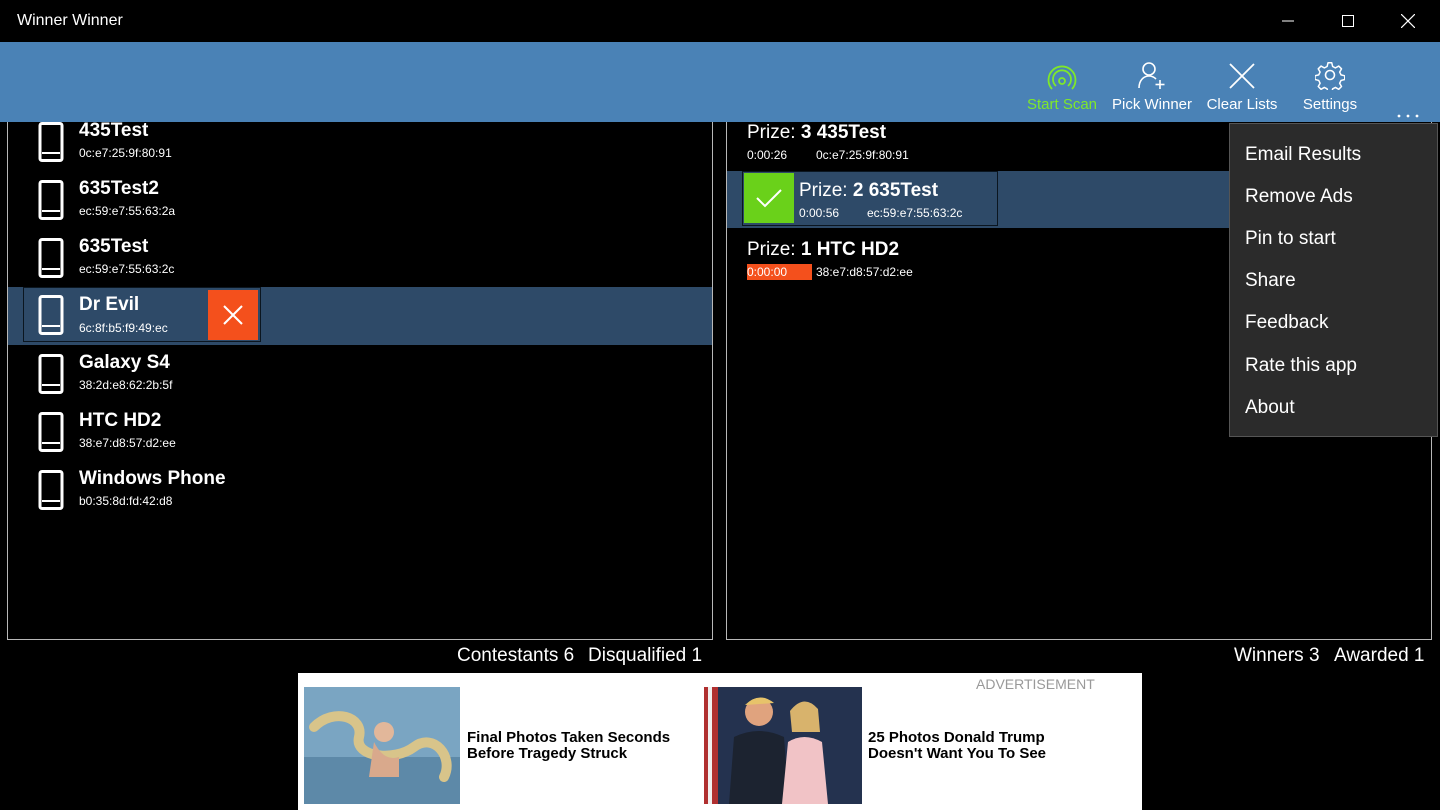 This screenshot has width=1440, height=810. I want to click on prize-mac: ec:59:e7:55:63:2c, so click(915, 213).